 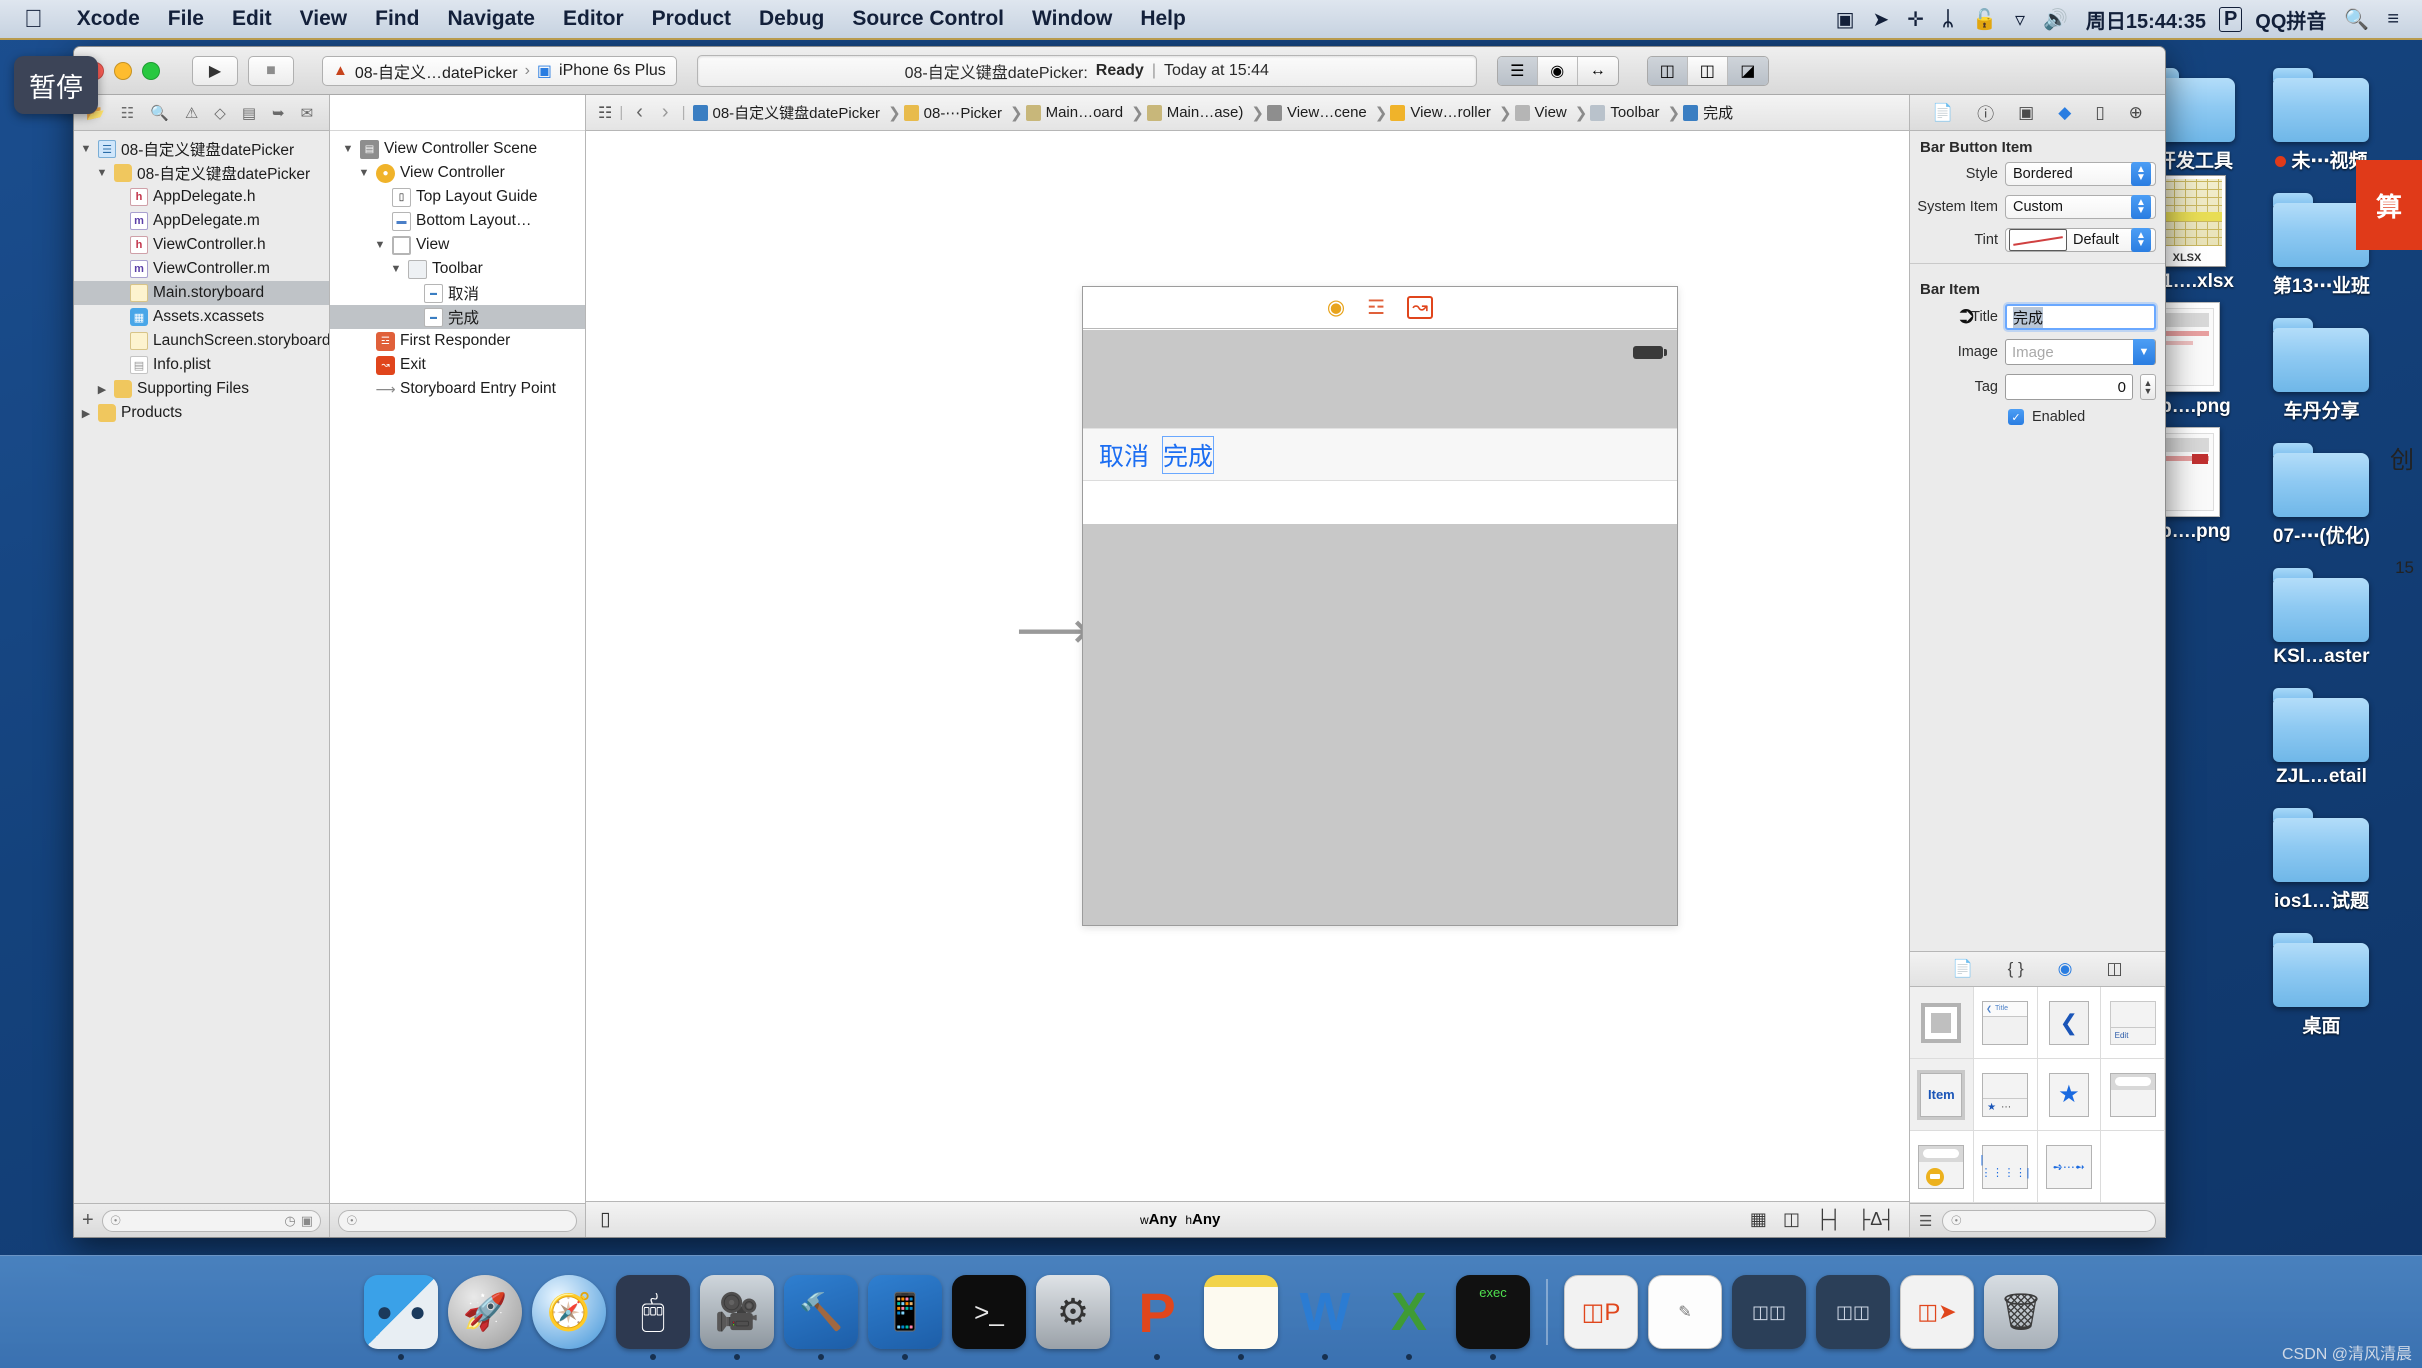 What do you see at coordinates (1708, 112) in the screenshot?
I see `breadcrumb-item: 完成` at bounding box center [1708, 112].